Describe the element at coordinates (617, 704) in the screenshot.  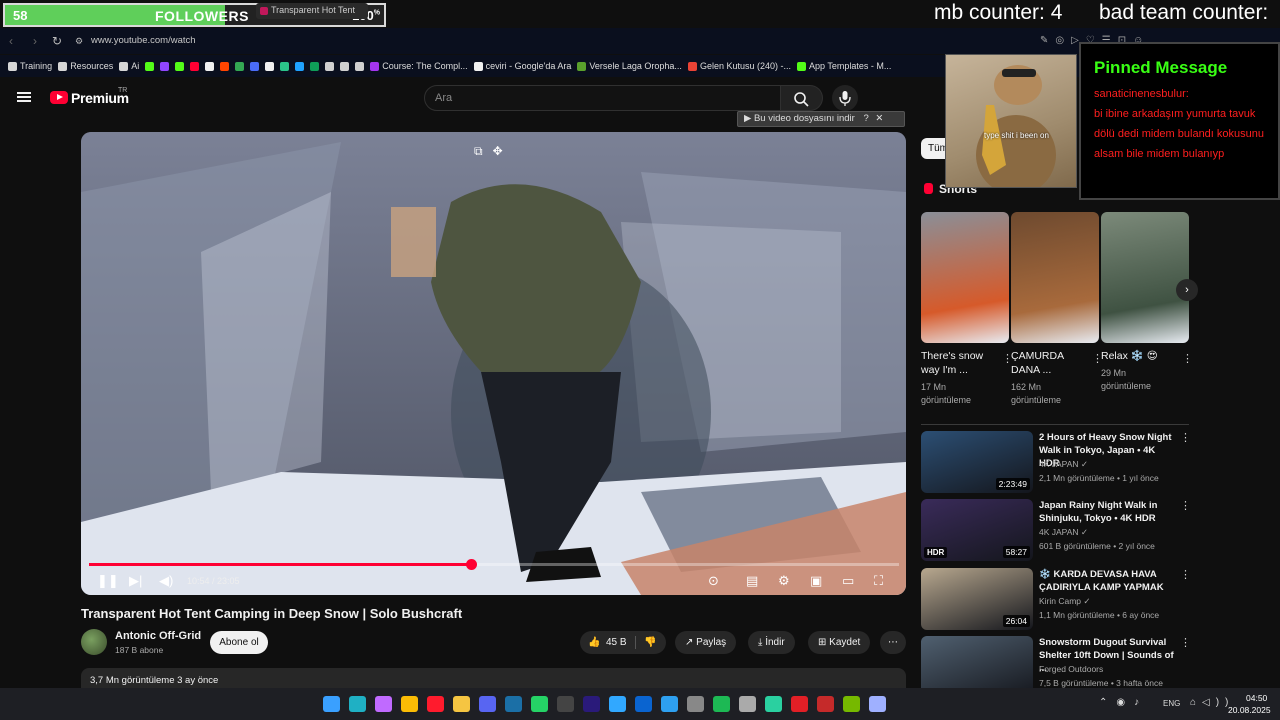
I see `photoshop-icon` at that location.